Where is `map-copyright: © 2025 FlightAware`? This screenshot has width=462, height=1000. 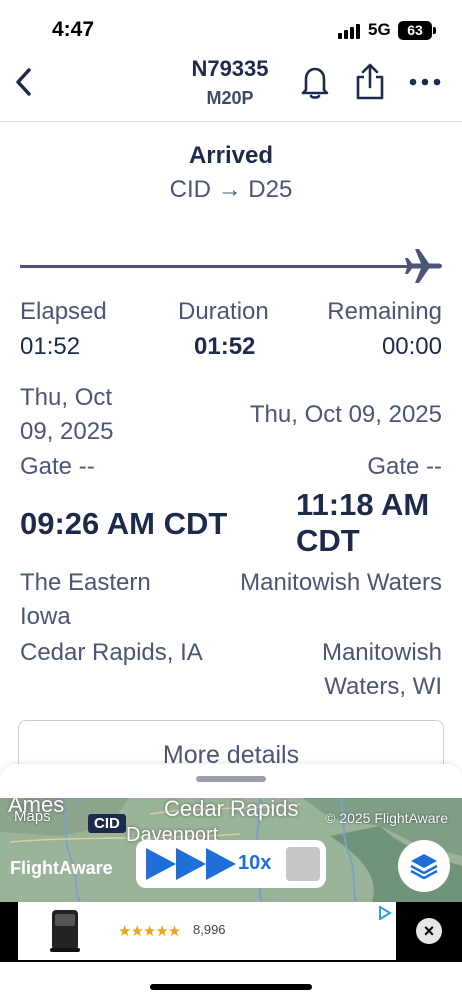 map-copyright: © 2025 FlightAware is located at coordinates (386, 818).